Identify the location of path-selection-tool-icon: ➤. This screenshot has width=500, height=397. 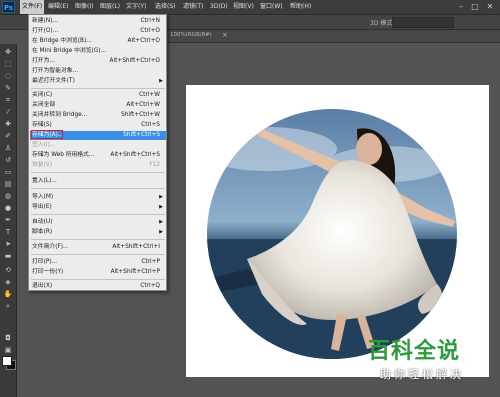
(8, 244).